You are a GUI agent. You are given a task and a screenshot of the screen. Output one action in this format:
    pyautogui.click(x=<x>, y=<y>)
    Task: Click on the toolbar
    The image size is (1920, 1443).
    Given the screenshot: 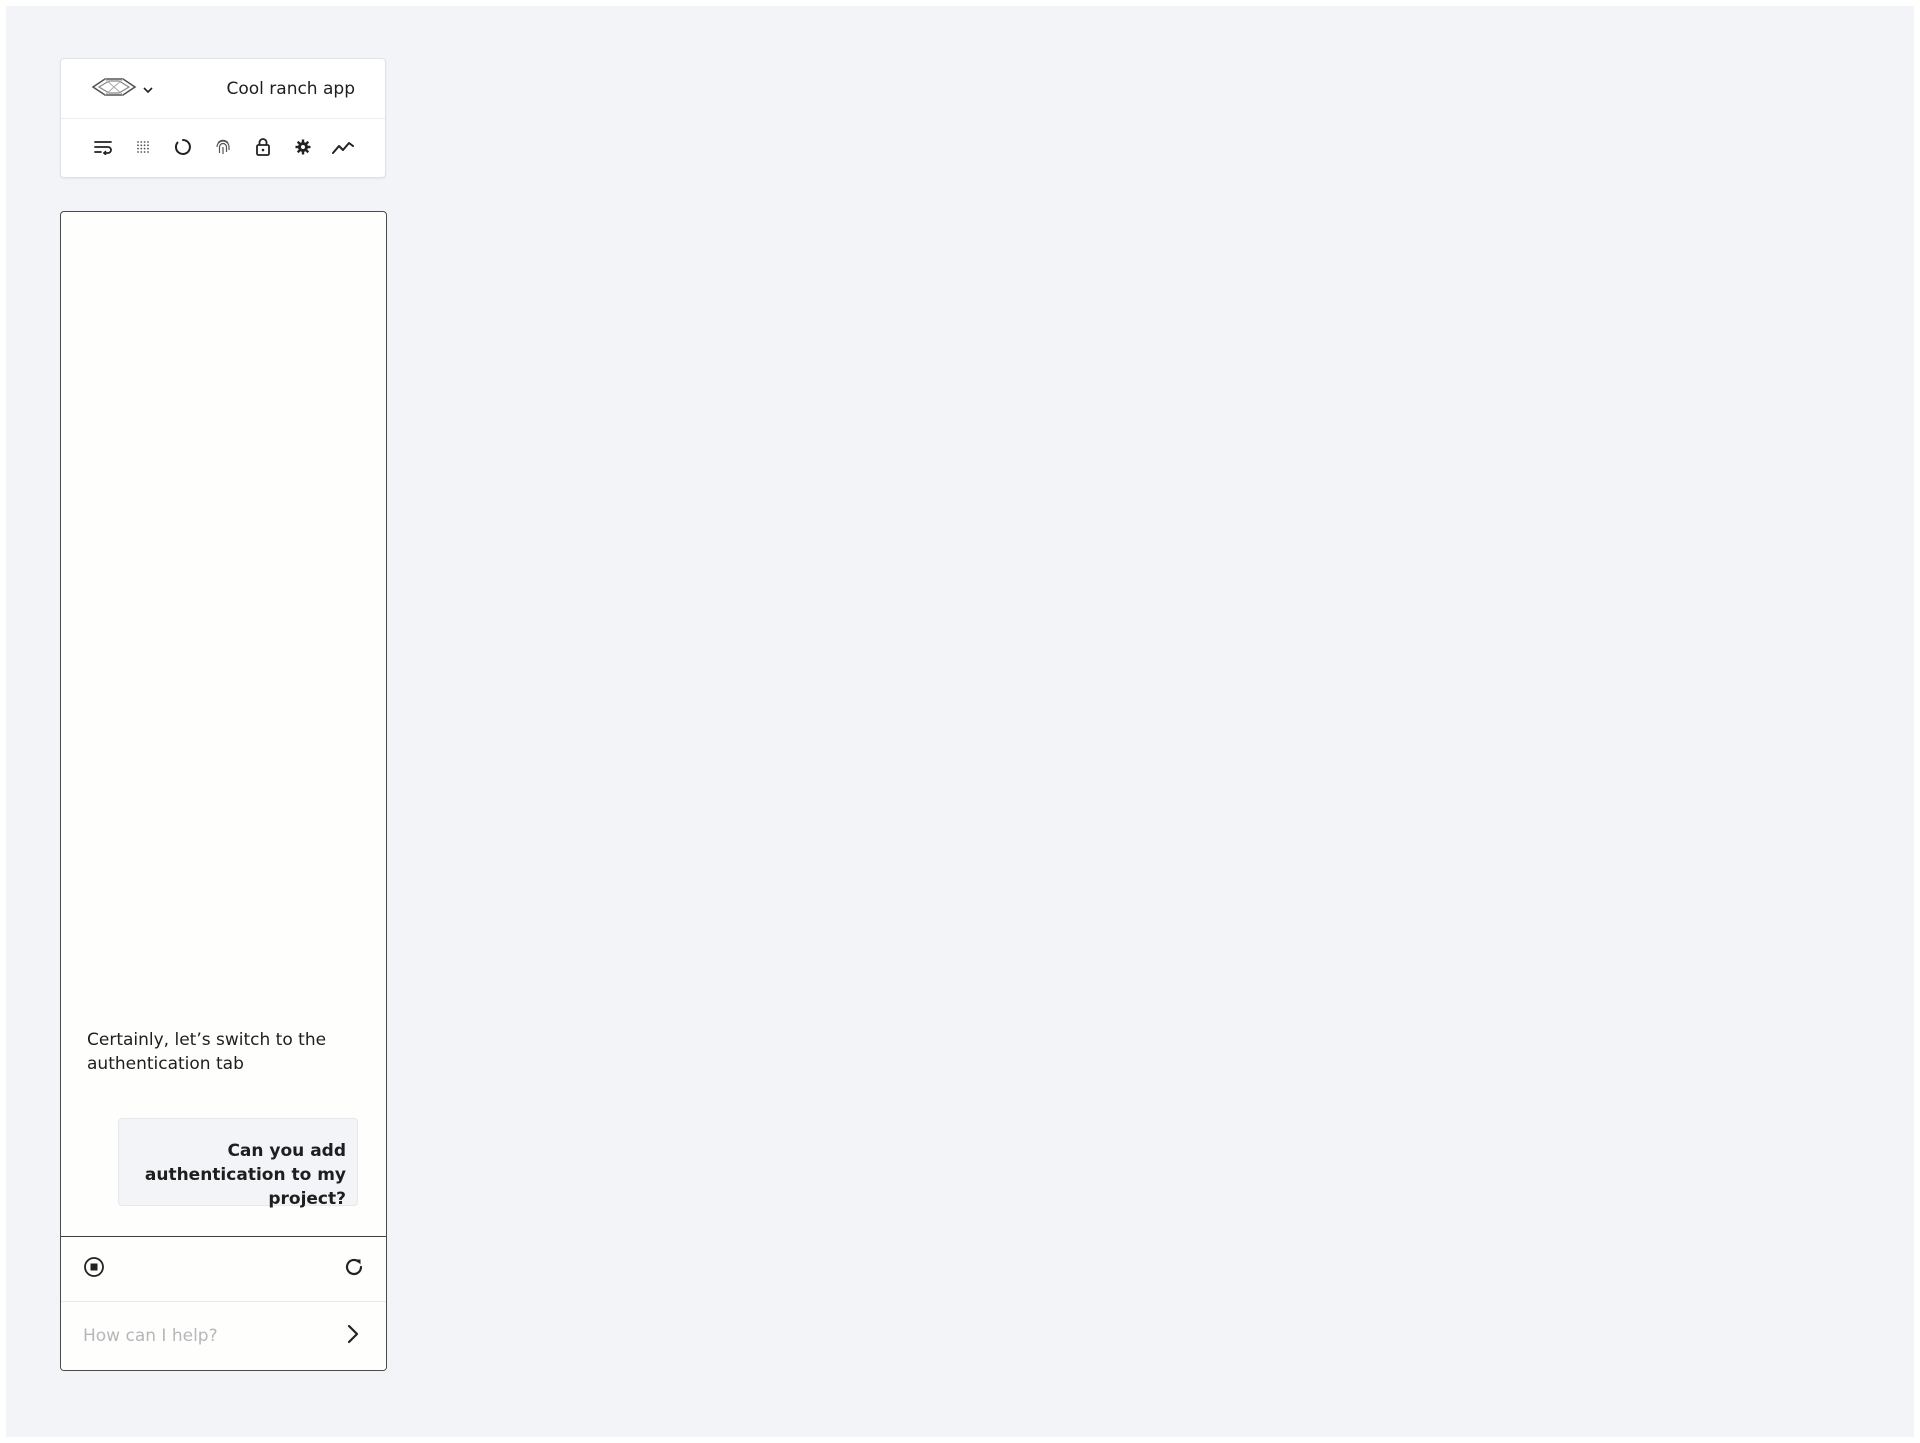 What is the action you would take?
    pyautogui.click(x=223, y=148)
    